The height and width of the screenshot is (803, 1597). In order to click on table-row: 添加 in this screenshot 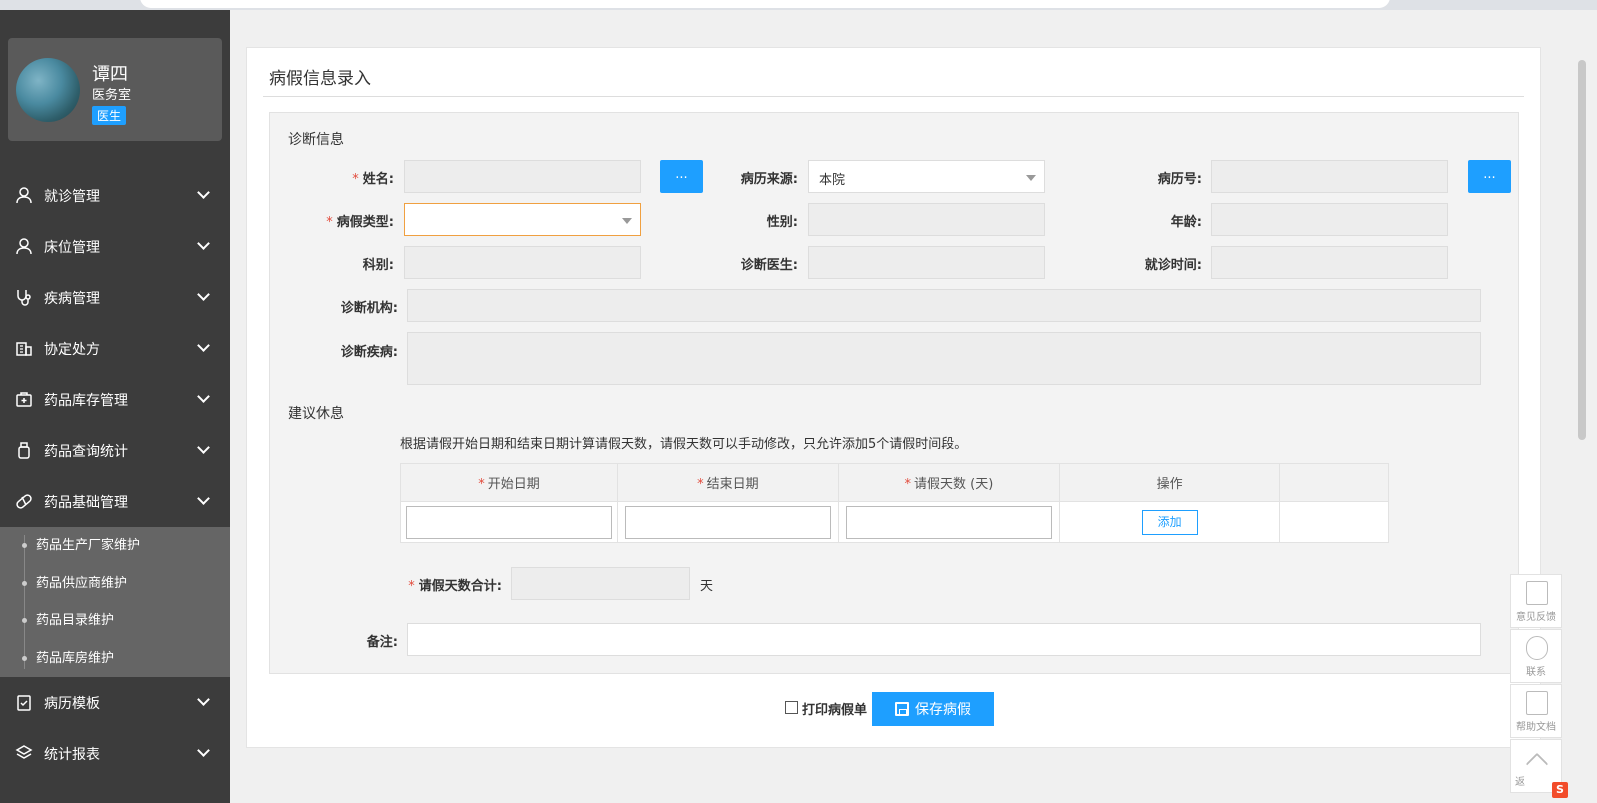, I will do `click(894, 522)`.